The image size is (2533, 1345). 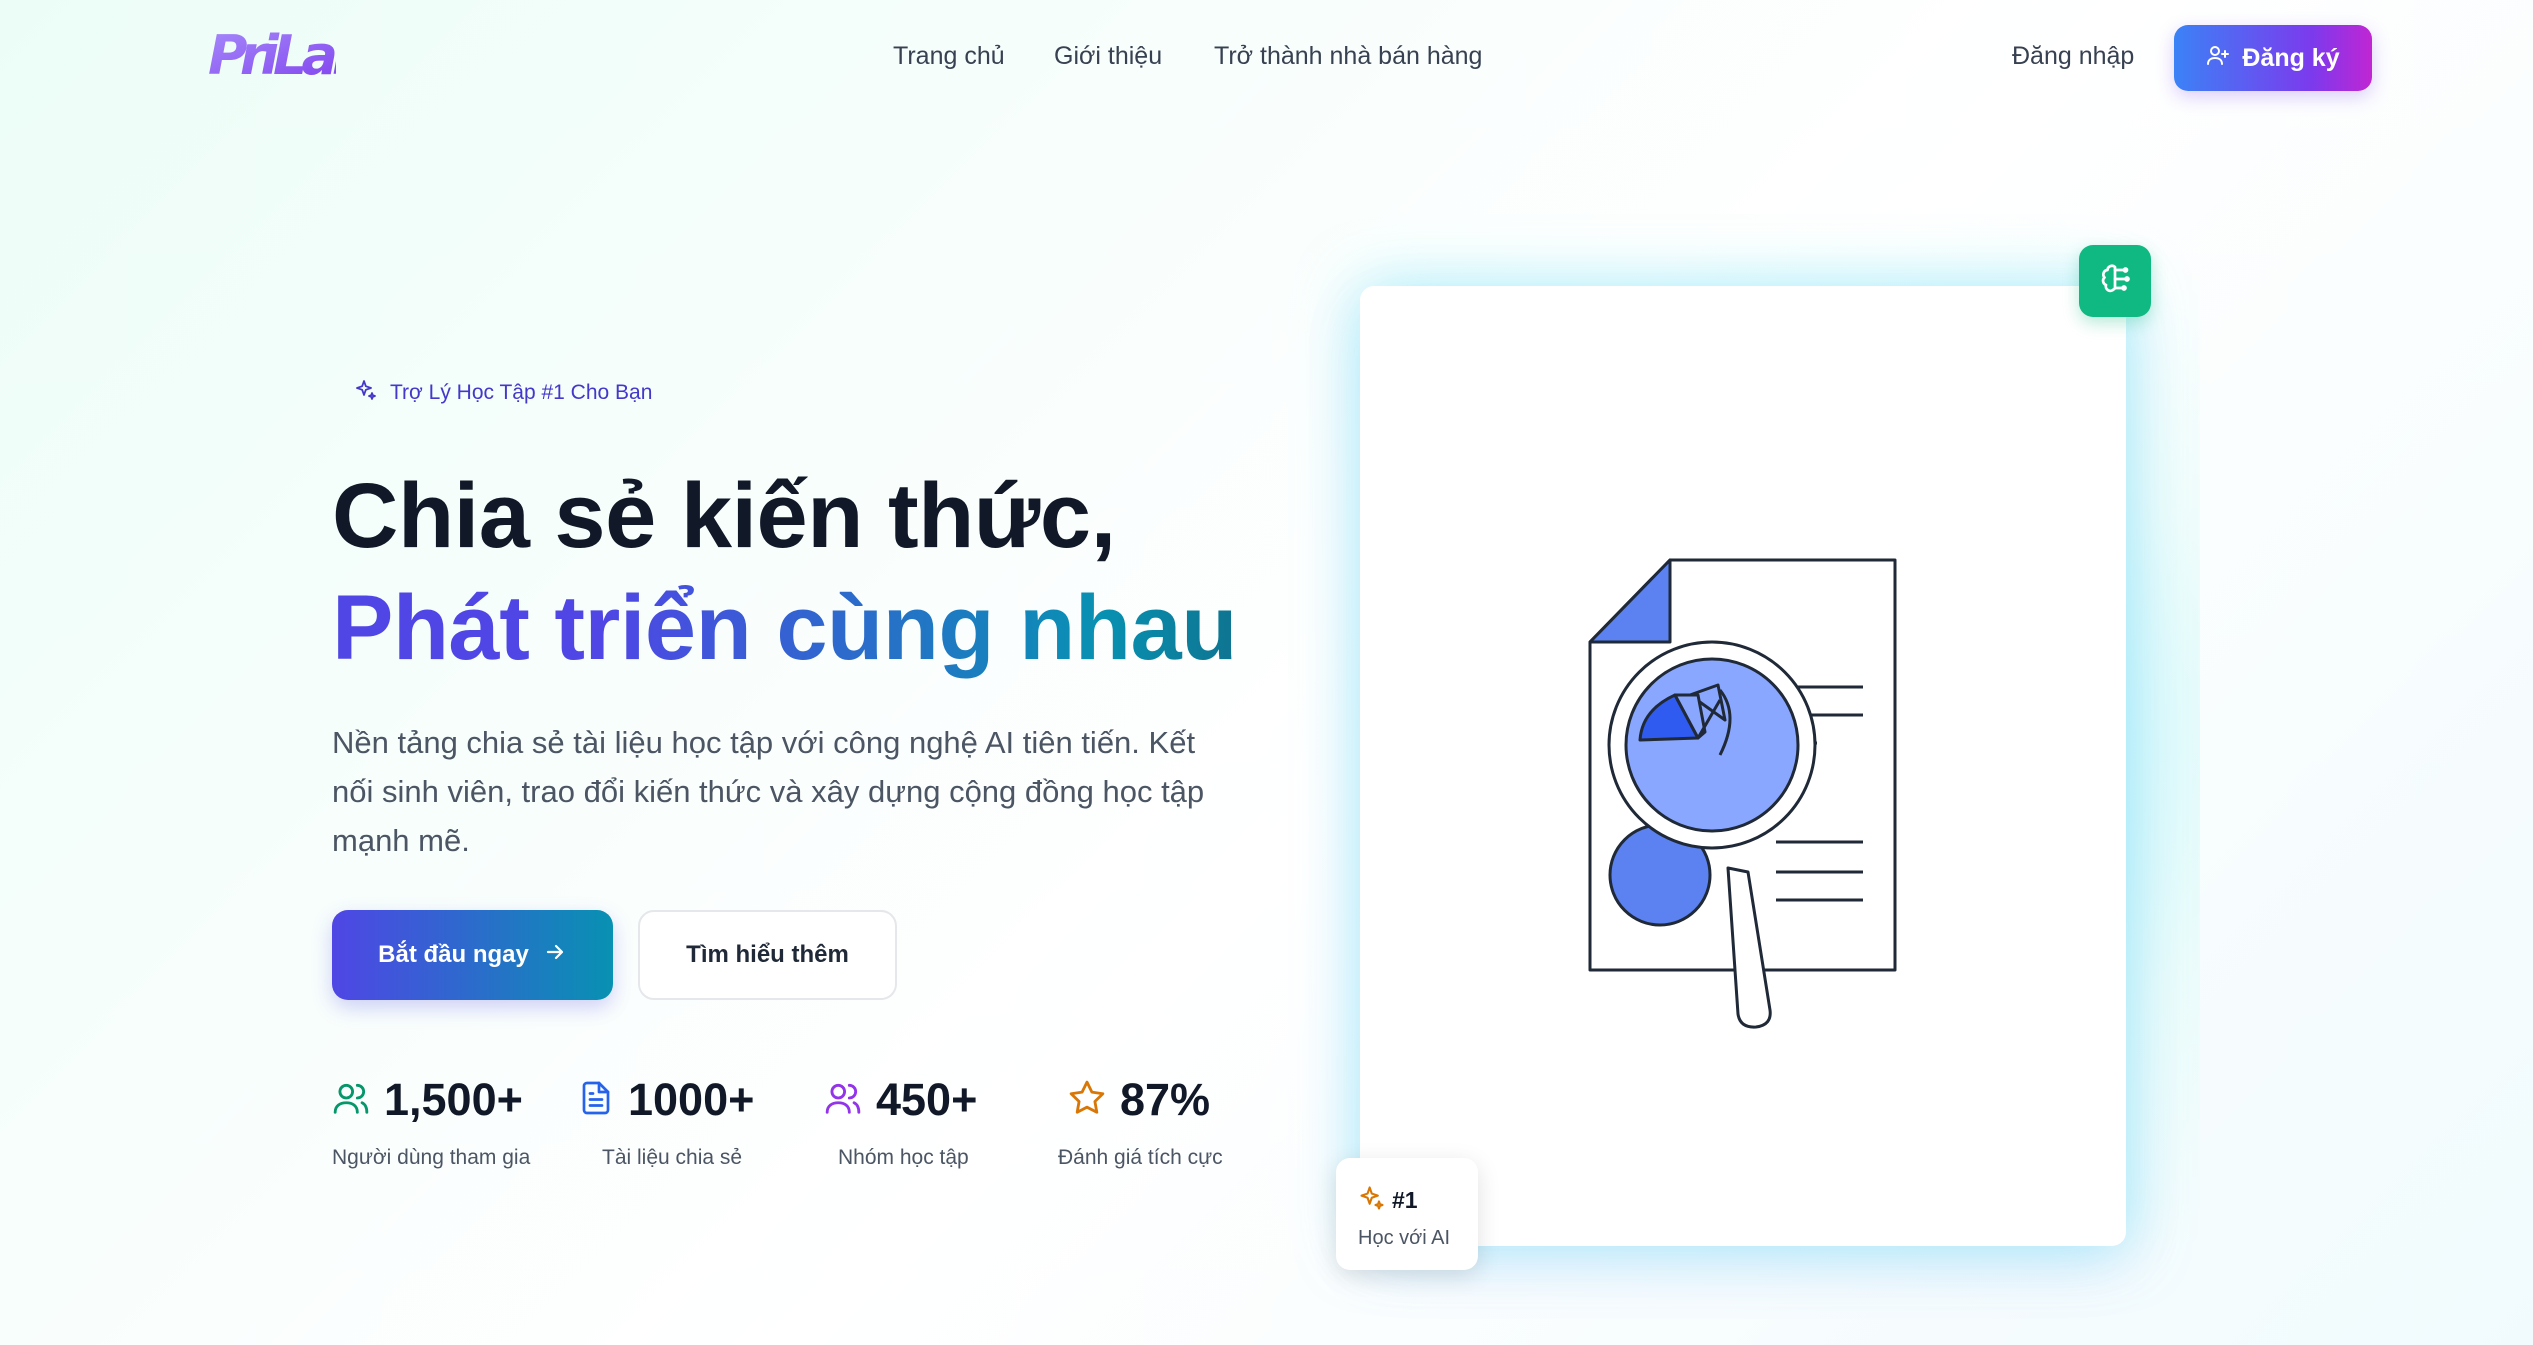 I want to click on hero-title-line1: Chia sẻ kiến thức,, so click(x=724, y=516).